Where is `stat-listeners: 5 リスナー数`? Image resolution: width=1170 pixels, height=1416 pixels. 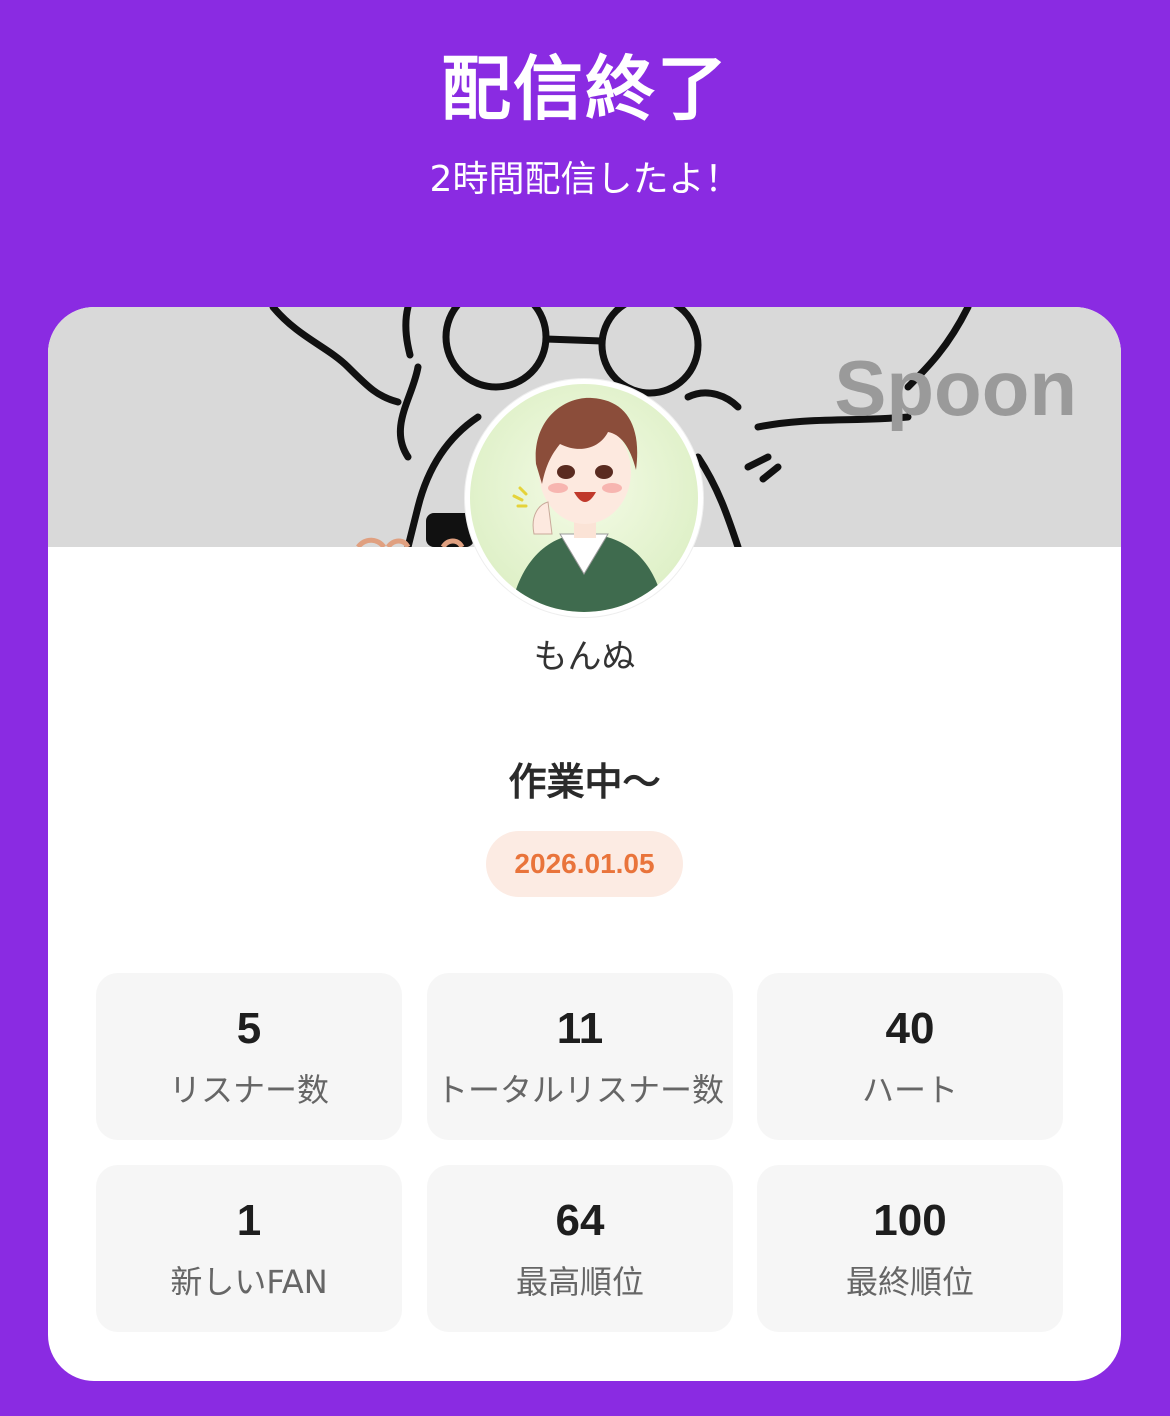
stat-listeners: 5 リスナー数 is located at coordinates (249, 1056).